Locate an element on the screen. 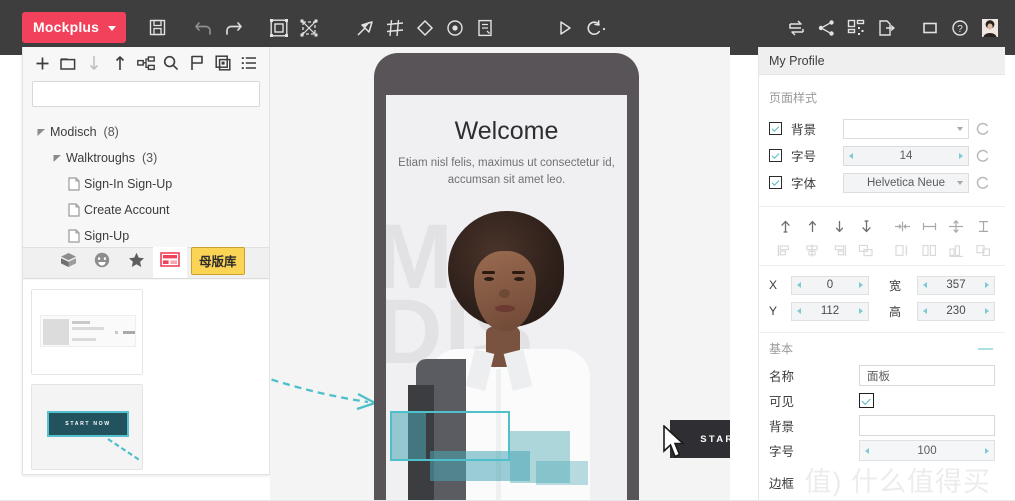 This screenshot has height=501, width=1015. align-right-icon is located at coordinates (839, 250).